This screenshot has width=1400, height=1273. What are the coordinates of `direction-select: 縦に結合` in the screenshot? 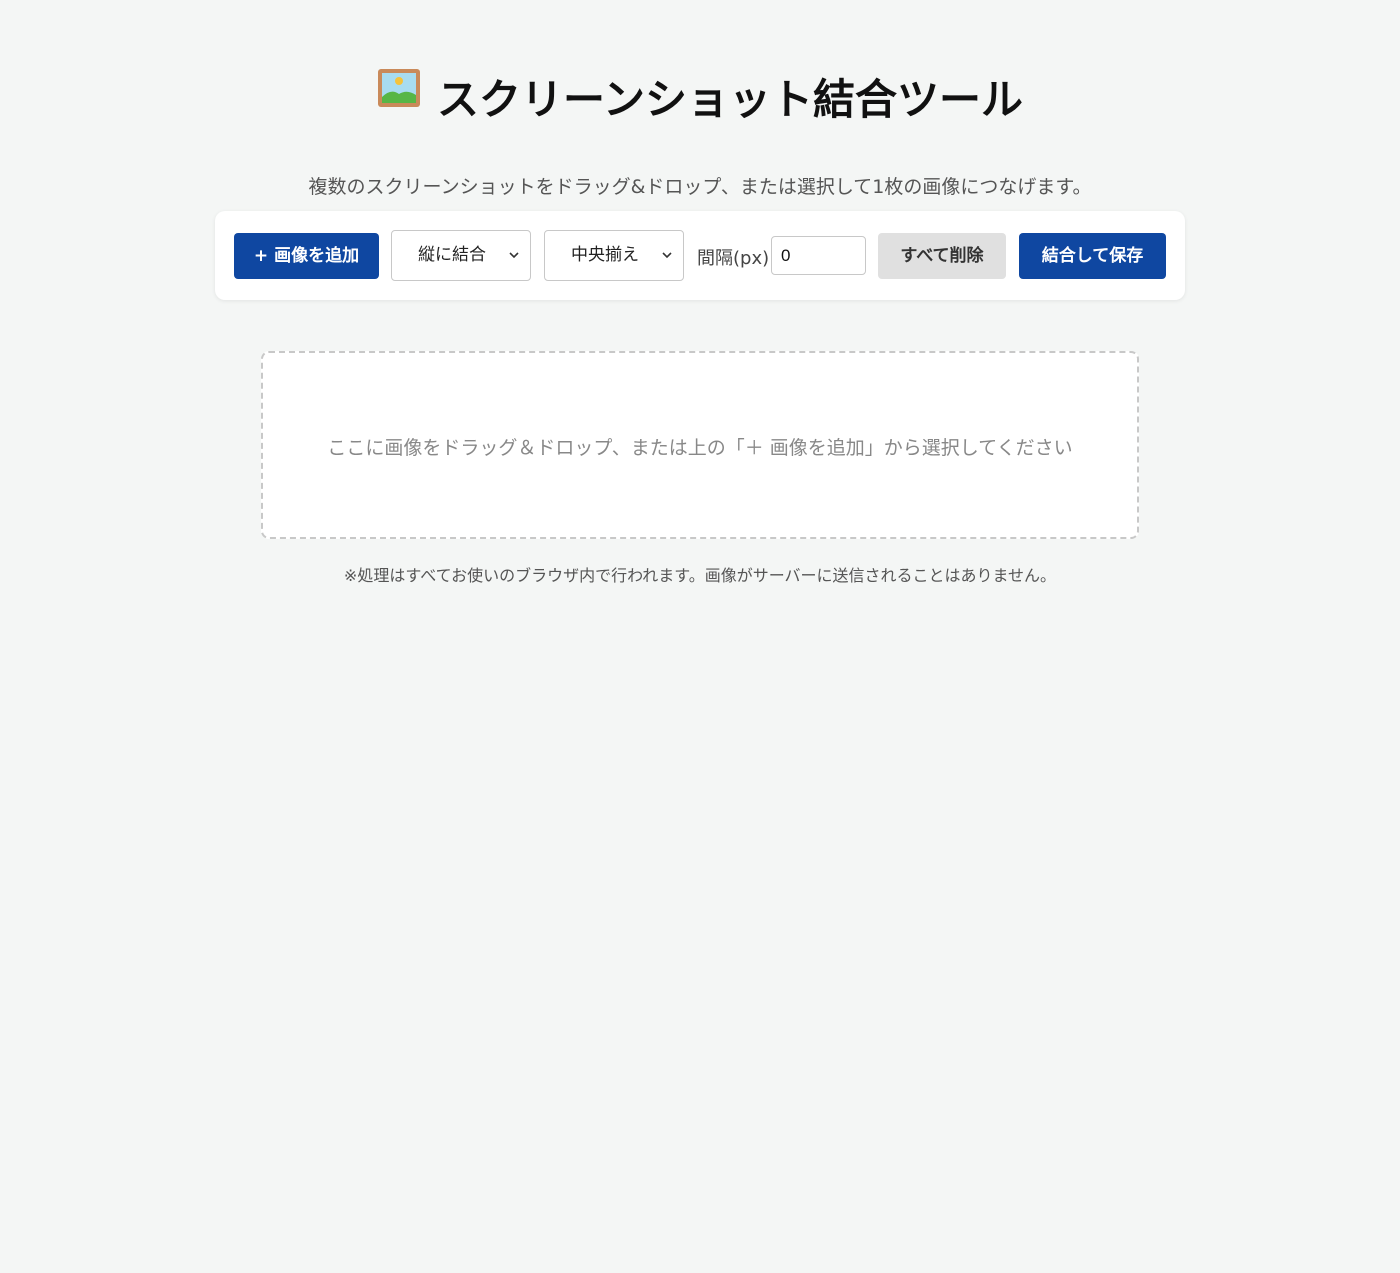 It's located at (461, 255).